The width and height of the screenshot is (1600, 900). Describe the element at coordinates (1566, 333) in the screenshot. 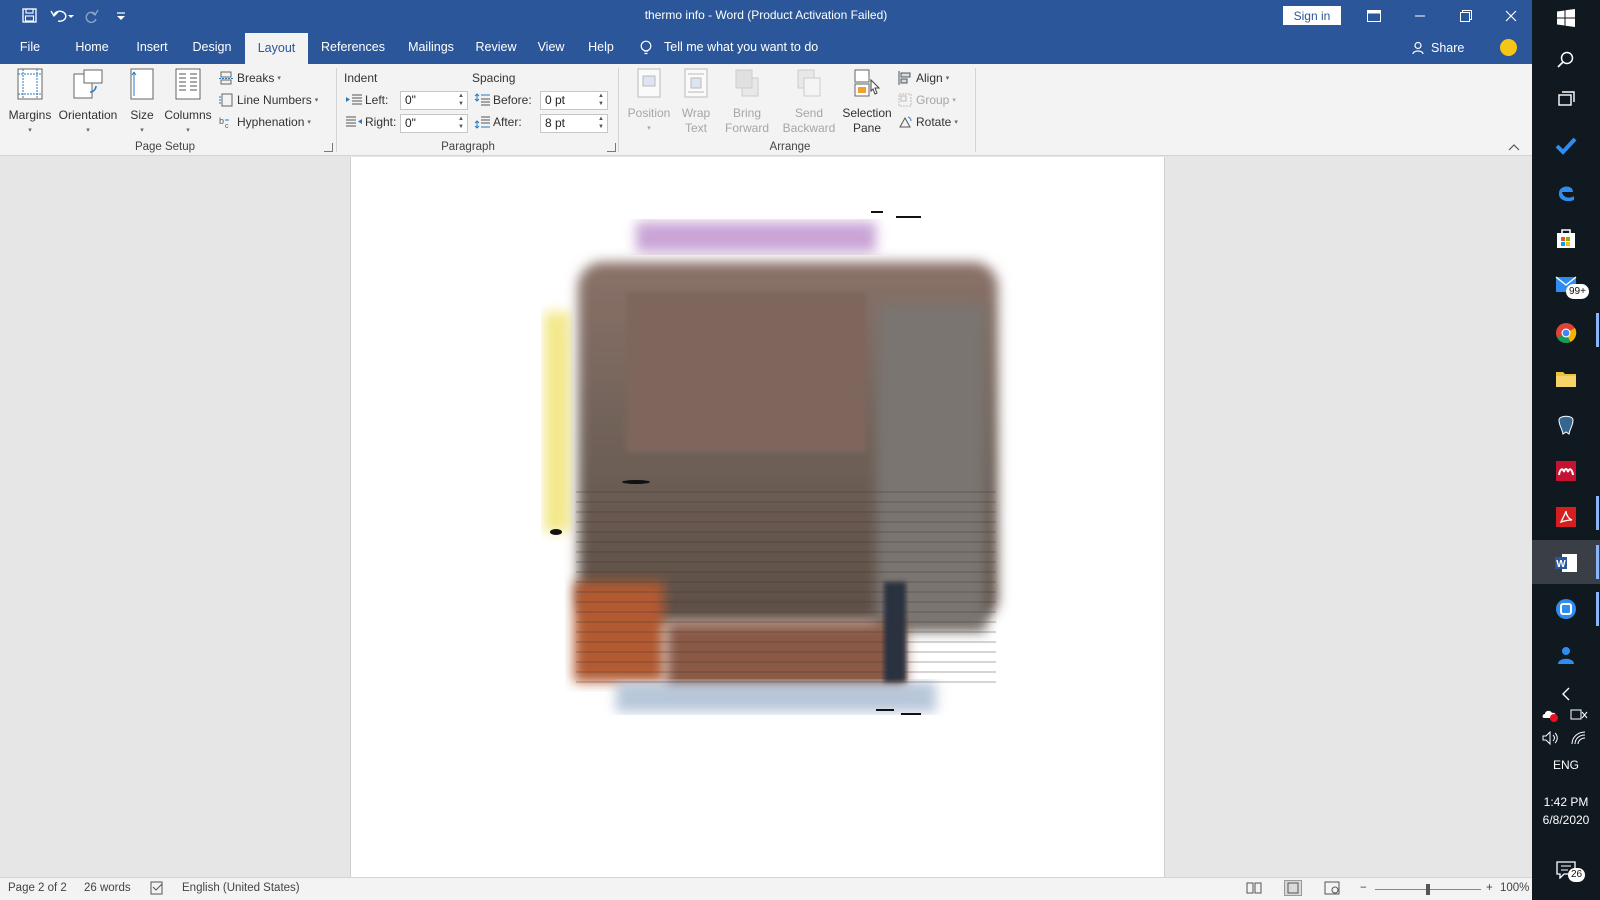

I see `chrome-icon` at that location.